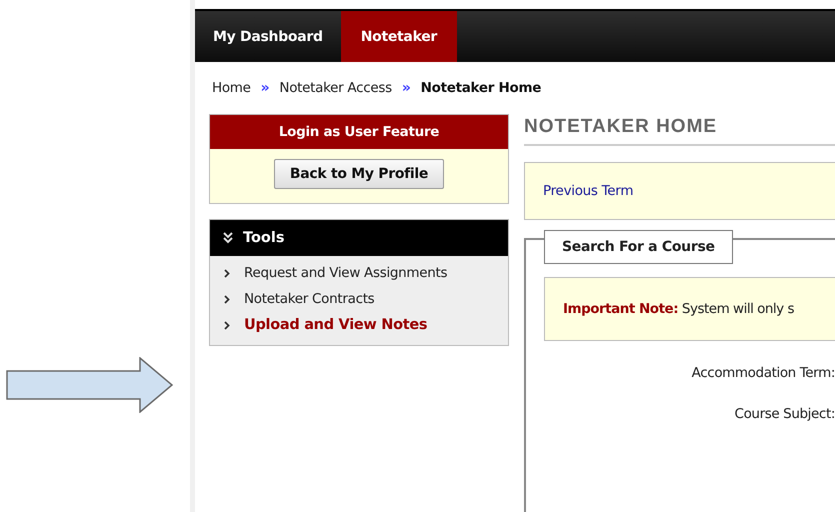  What do you see at coordinates (346, 273) in the screenshot?
I see `tool-link: Request and View Assignments` at bounding box center [346, 273].